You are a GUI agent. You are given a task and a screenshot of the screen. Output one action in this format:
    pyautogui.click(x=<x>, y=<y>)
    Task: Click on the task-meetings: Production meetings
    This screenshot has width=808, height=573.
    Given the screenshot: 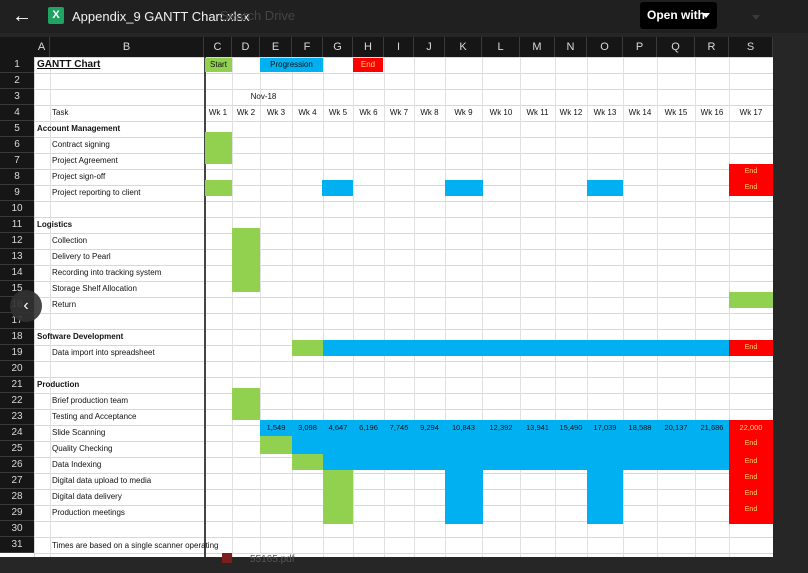 What is the action you would take?
    pyautogui.click(x=88, y=512)
    